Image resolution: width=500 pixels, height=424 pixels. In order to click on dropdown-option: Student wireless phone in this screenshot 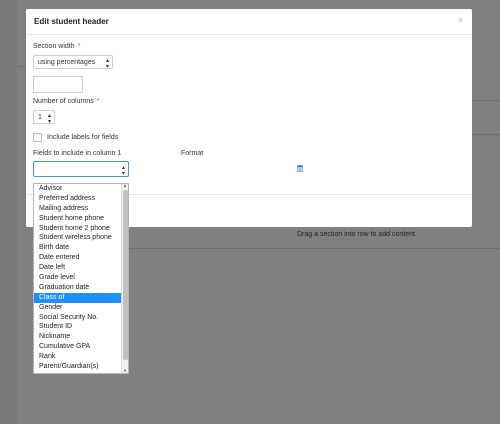, I will do `click(81, 238)`.